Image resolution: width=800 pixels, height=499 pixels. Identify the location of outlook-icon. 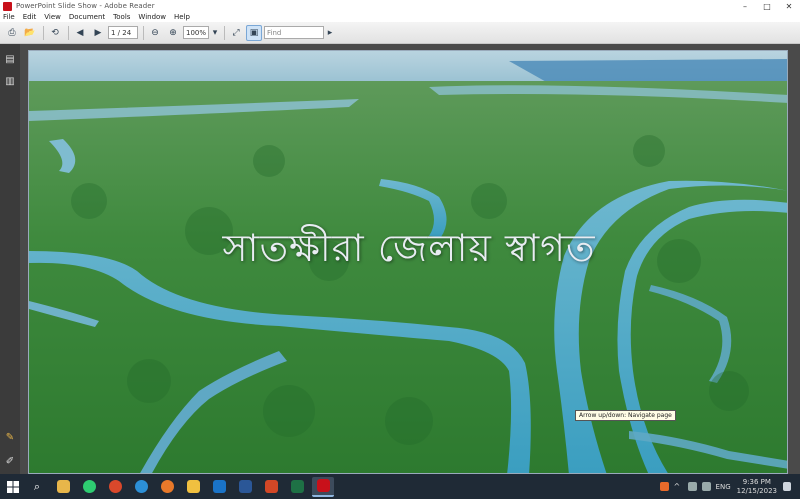
(219, 486).